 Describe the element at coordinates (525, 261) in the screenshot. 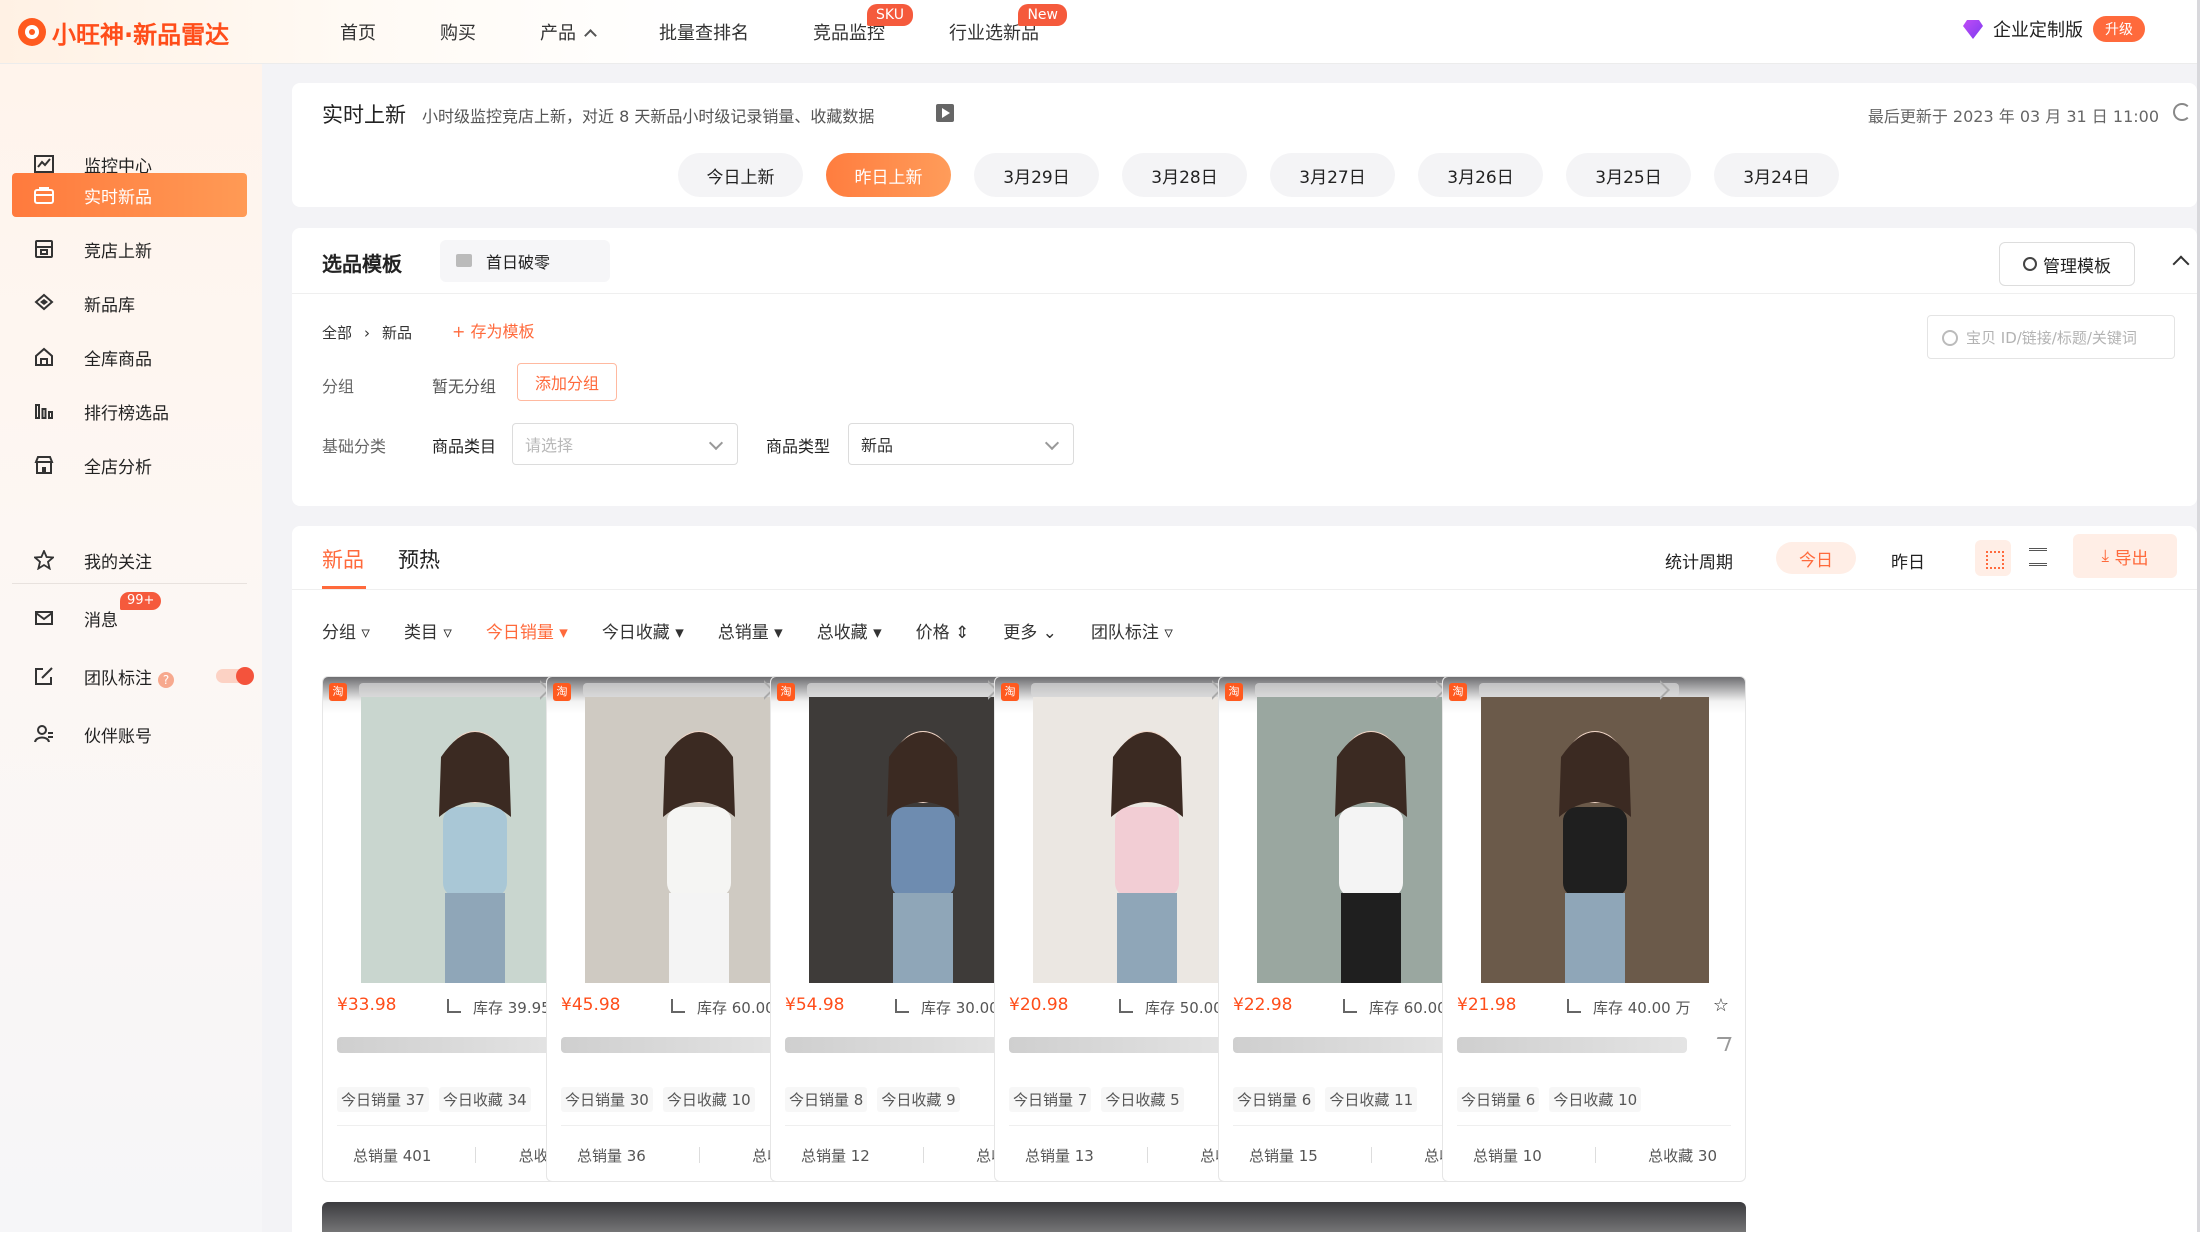

I see `template-chip: 首日破零` at that location.